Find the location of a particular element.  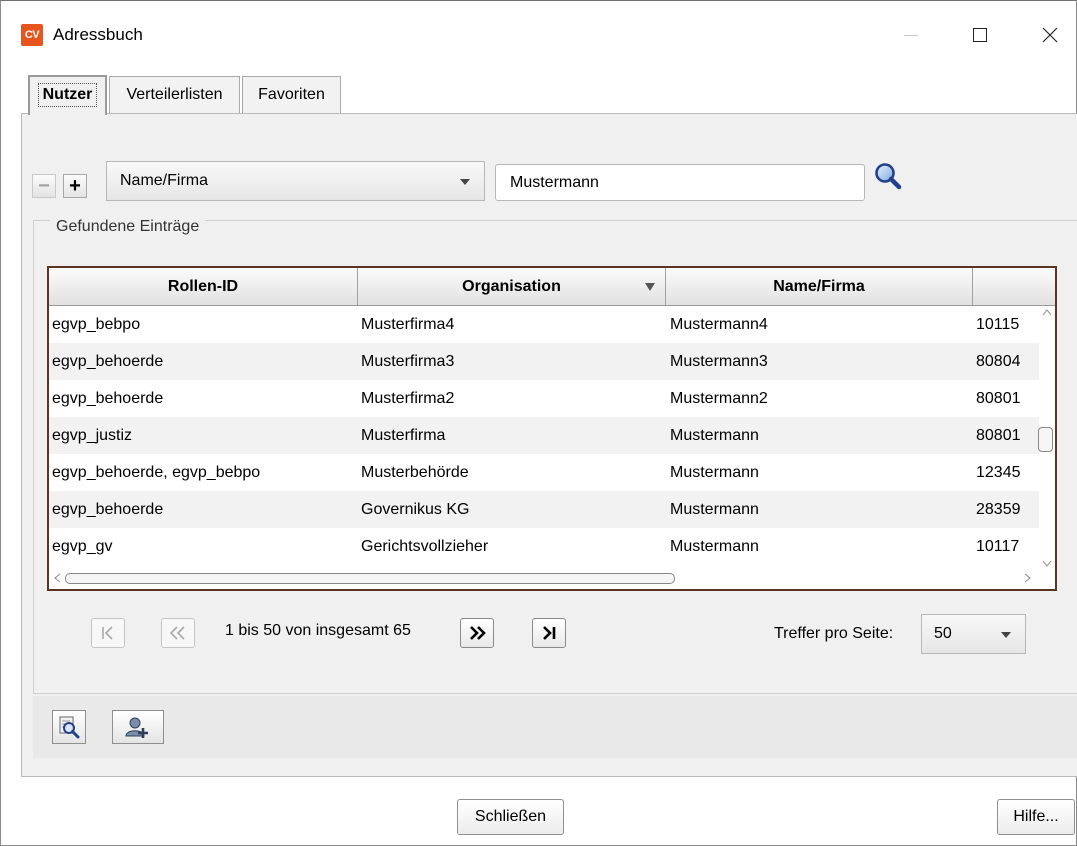

cell-name-firma: Mustermann2 is located at coordinates (719, 398).